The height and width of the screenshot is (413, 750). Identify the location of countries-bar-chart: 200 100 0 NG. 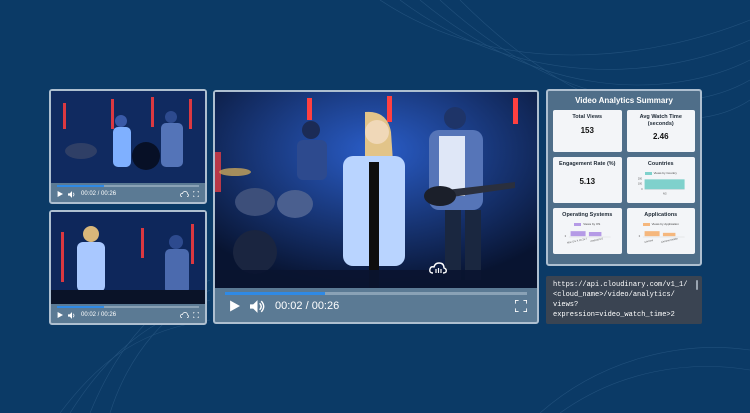
(661, 186).